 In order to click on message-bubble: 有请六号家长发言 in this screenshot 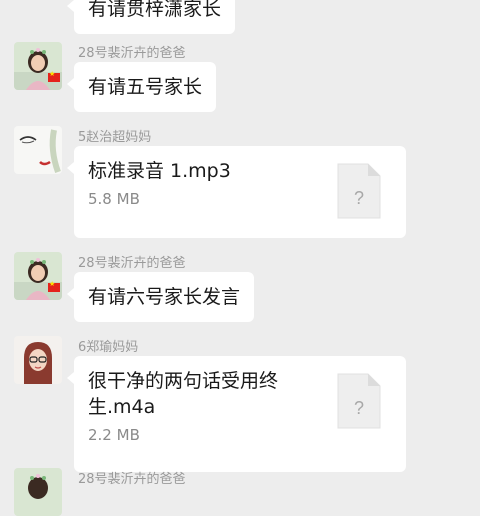, I will do `click(160, 297)`.